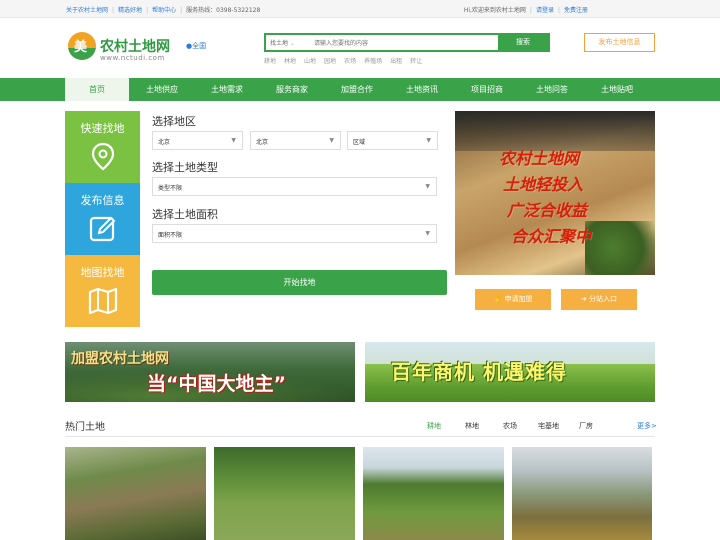 This screenshot has width=720, height=540. What do you see at coordinates (599, 299) in the screenshot?
I see `branch-entry-button: ➔ 分站入口` at bounding box center [599, 299].